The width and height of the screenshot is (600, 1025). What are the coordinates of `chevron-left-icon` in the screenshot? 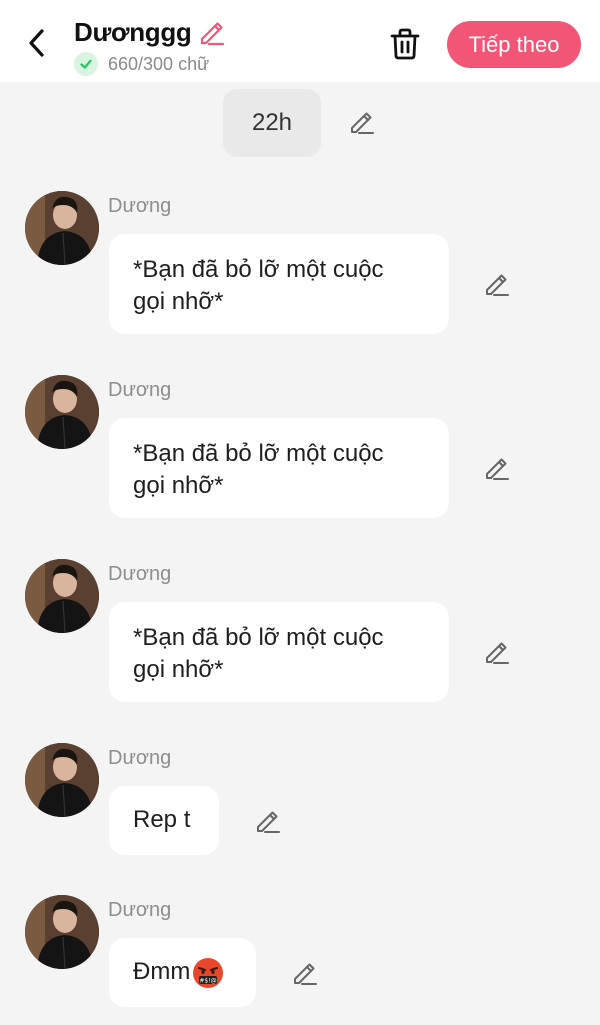 It's located at (36, 43).